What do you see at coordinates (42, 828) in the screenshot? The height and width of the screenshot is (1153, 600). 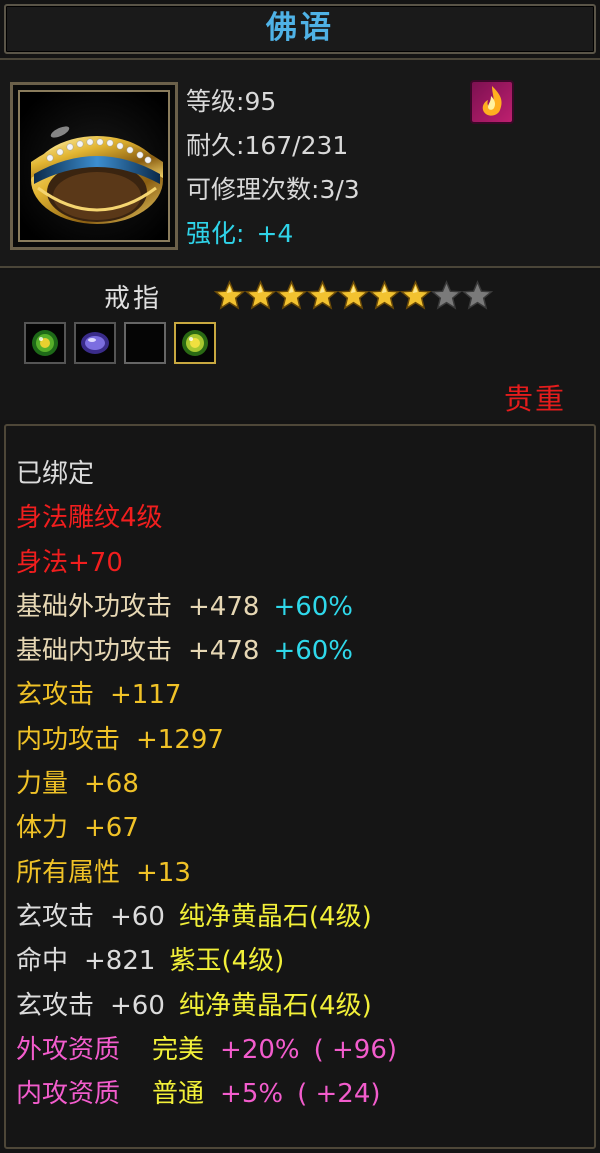 I see `attr-label: 体力` at bounding box center [42, 828].